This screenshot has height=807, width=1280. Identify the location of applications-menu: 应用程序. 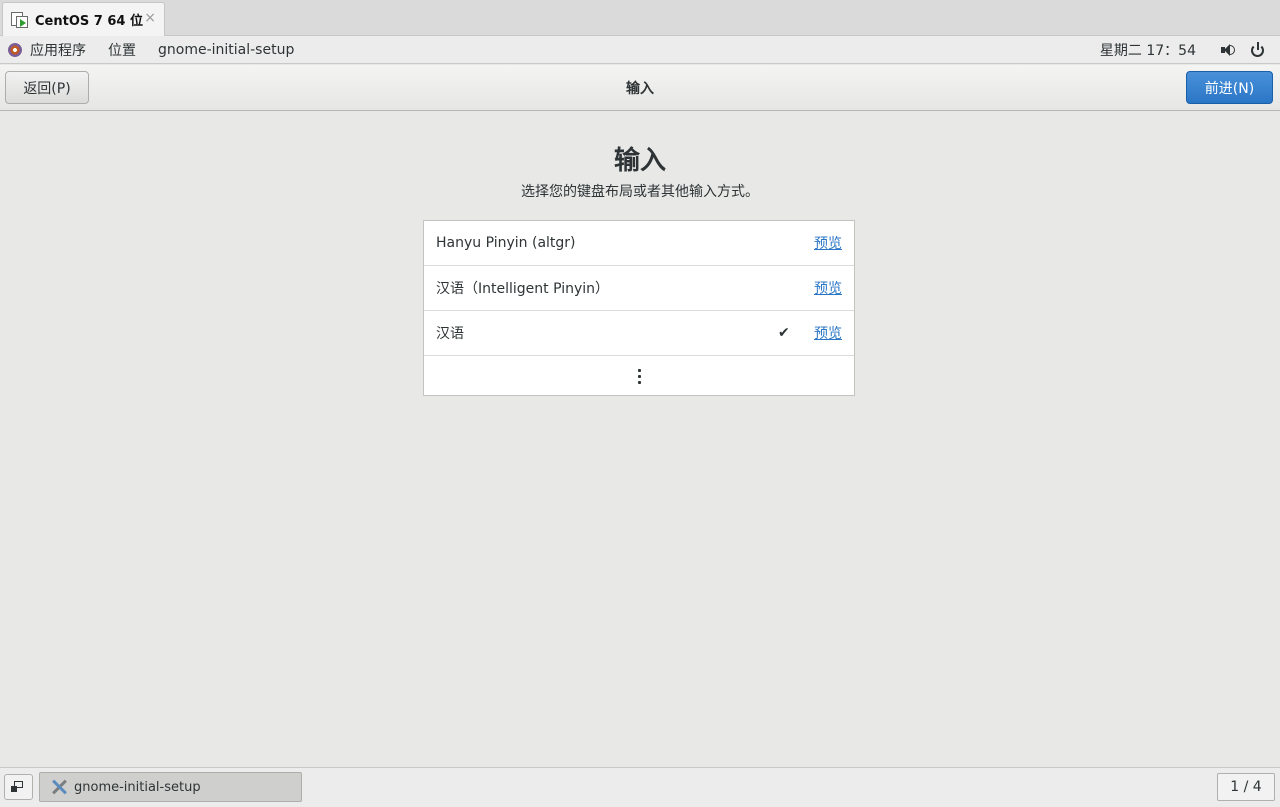
(58, 50).